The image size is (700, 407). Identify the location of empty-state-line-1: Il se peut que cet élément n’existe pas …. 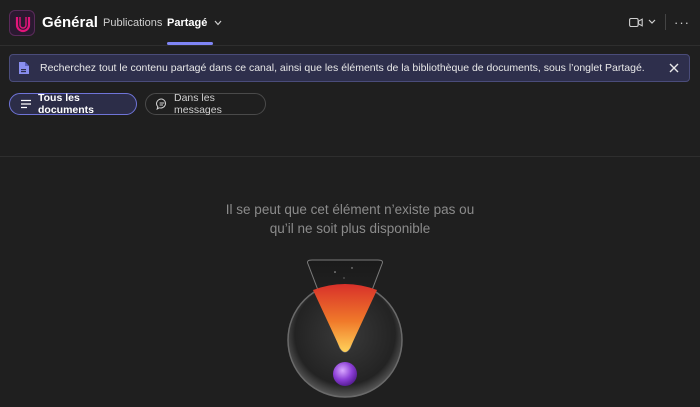
(350, 209).